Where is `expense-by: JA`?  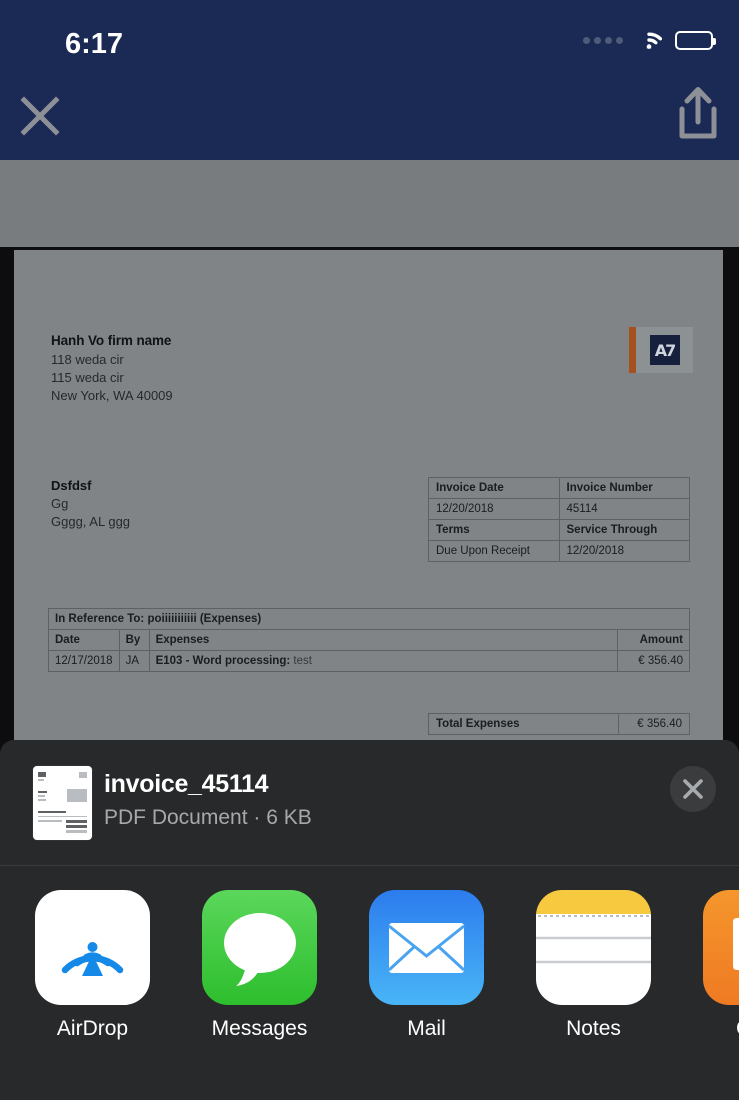 expense-by: JA is located at coordinates (134, 661).